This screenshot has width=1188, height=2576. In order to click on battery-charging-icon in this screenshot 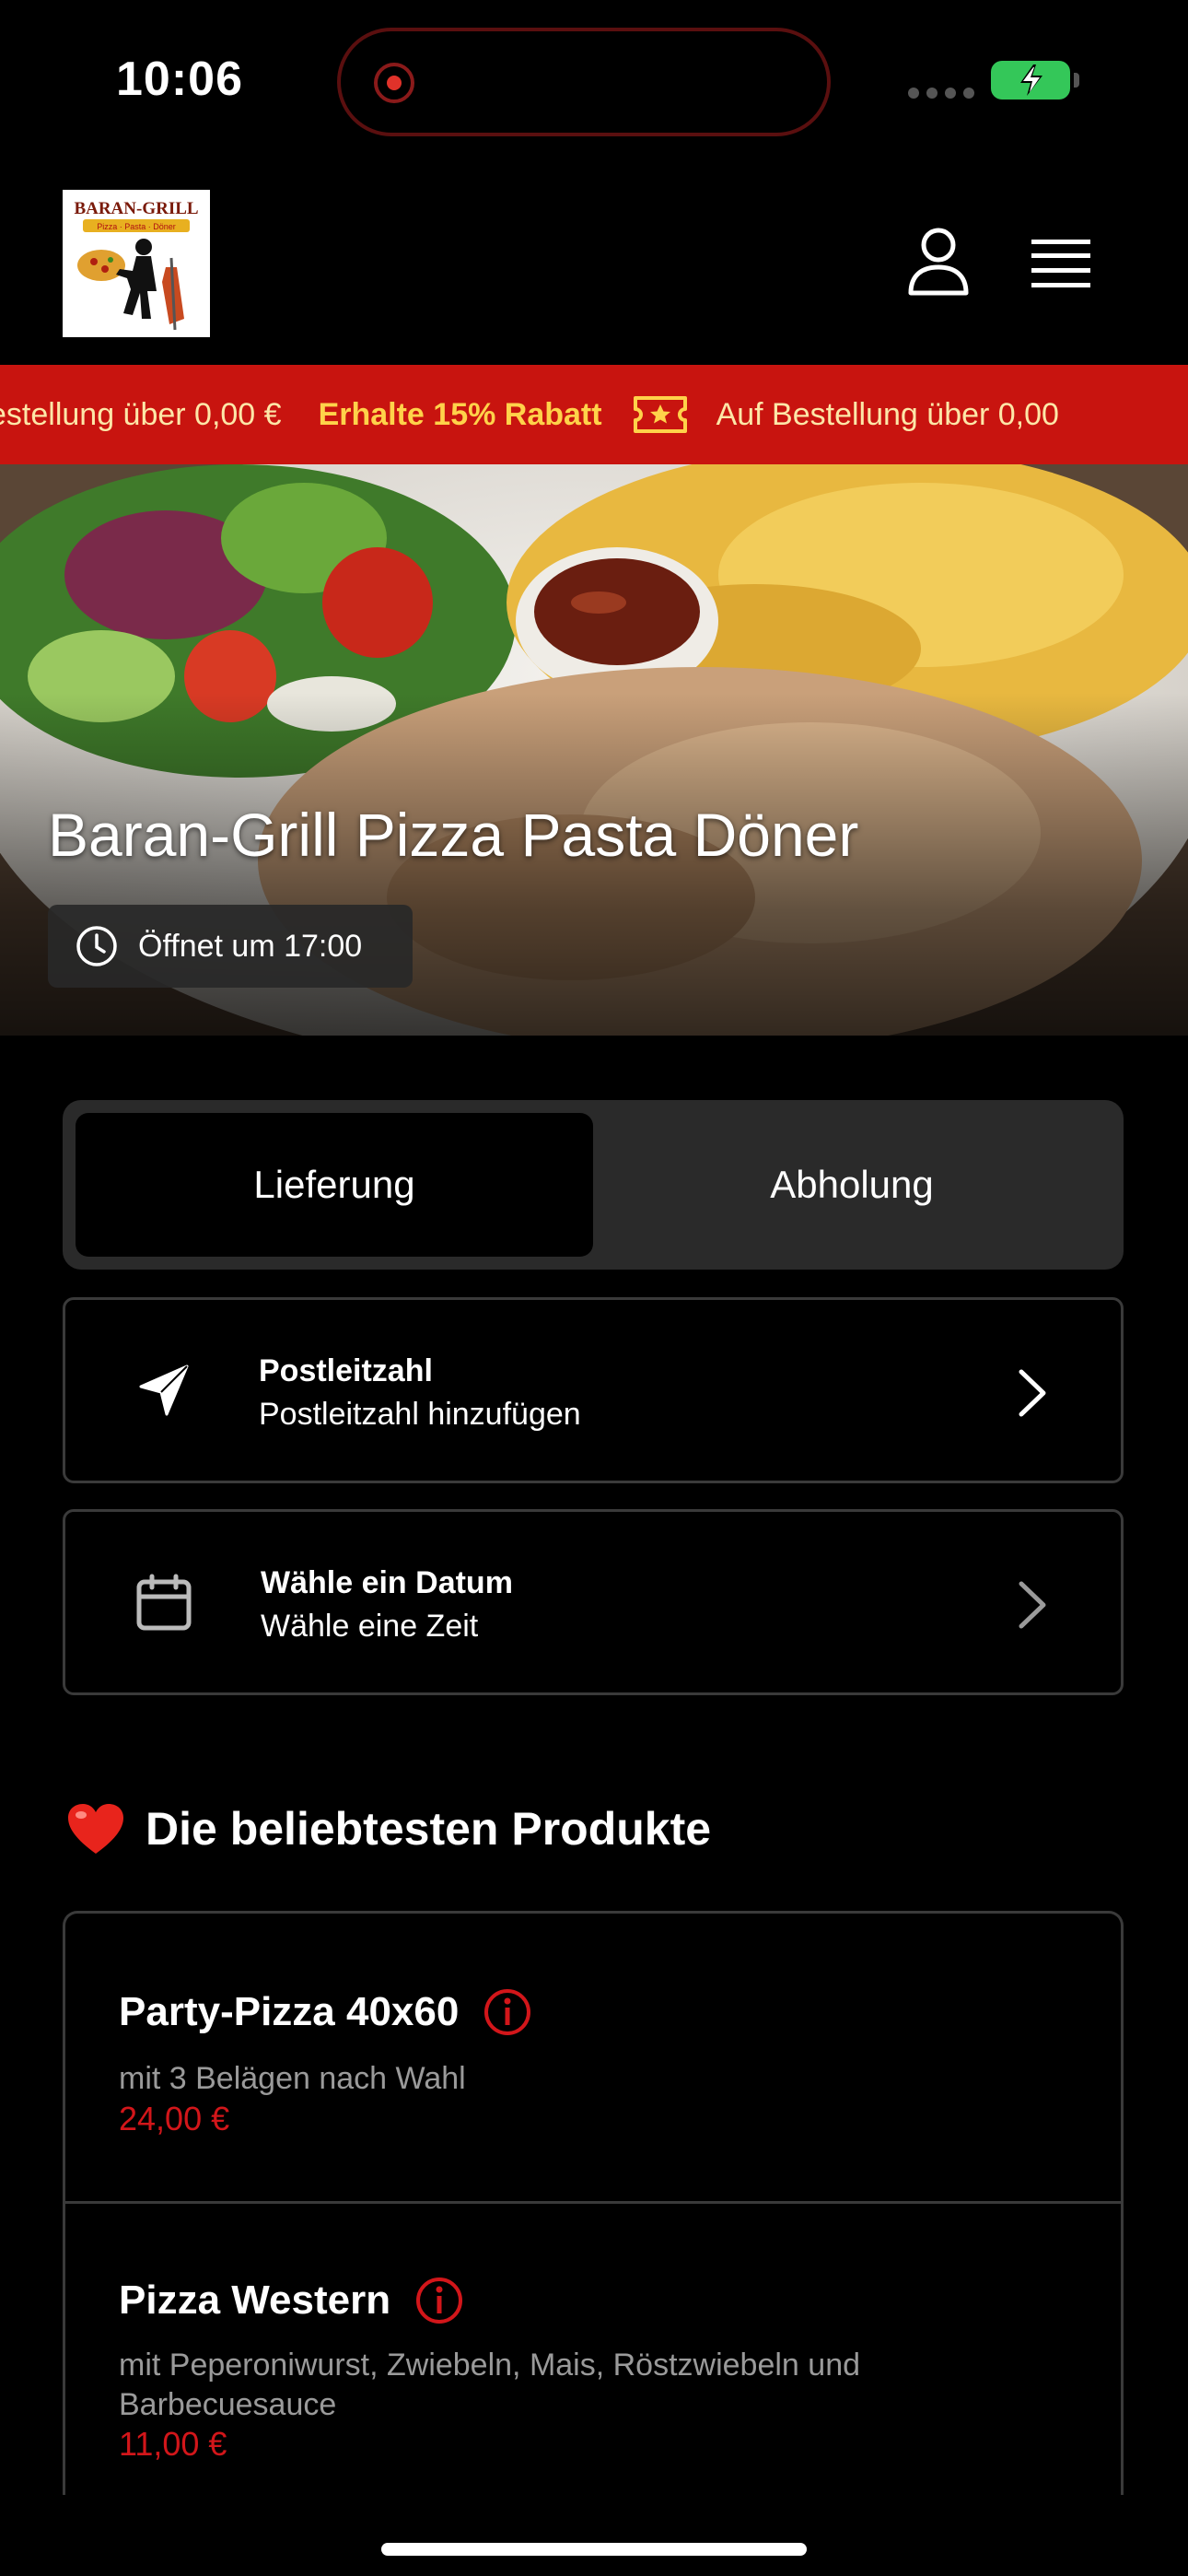, I will do `click(1035, 80)`.